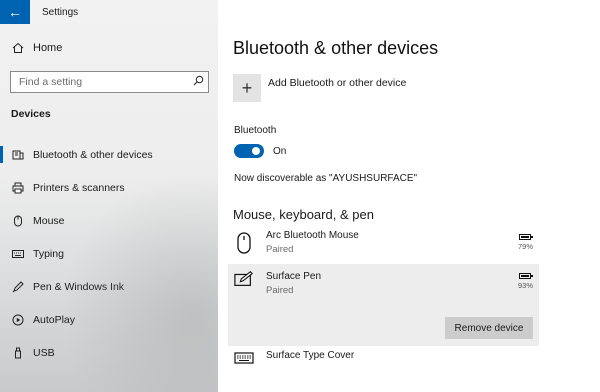 The height and width of the screenshot is (392, 600). I want to click on remove-device-button: Remove device, so click(489, 328).